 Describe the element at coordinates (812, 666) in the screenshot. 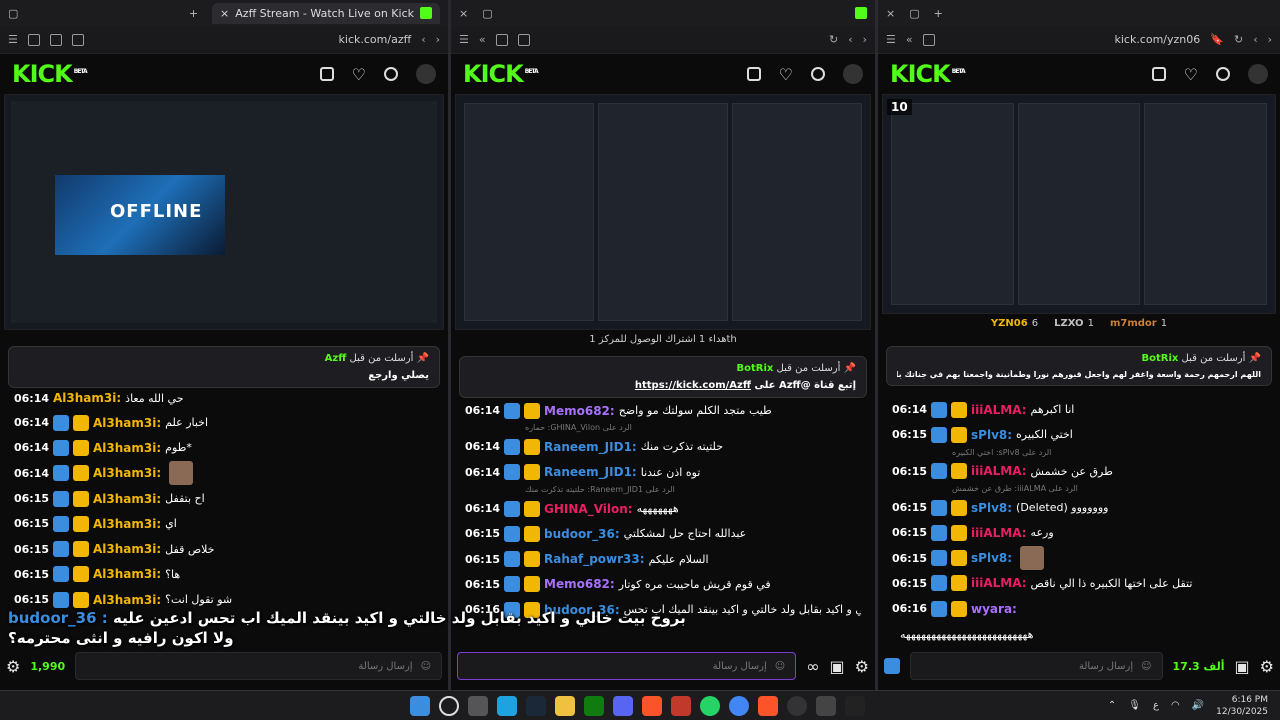

I see `link-icon: ∞` at that location.